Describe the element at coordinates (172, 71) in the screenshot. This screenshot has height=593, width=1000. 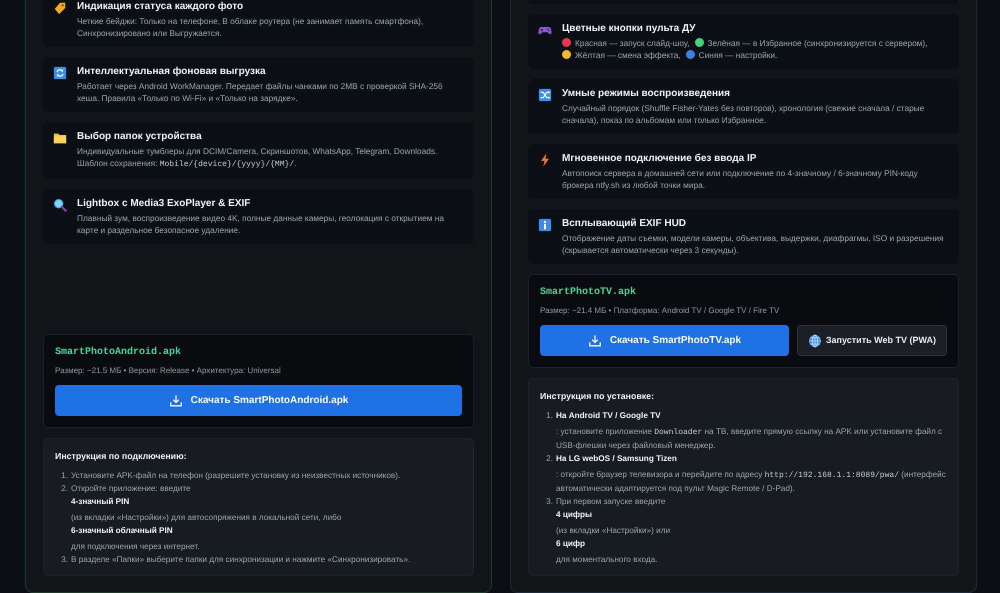
I see `feature-title: Интеллектуальная фоновая выгрузка` at that location.